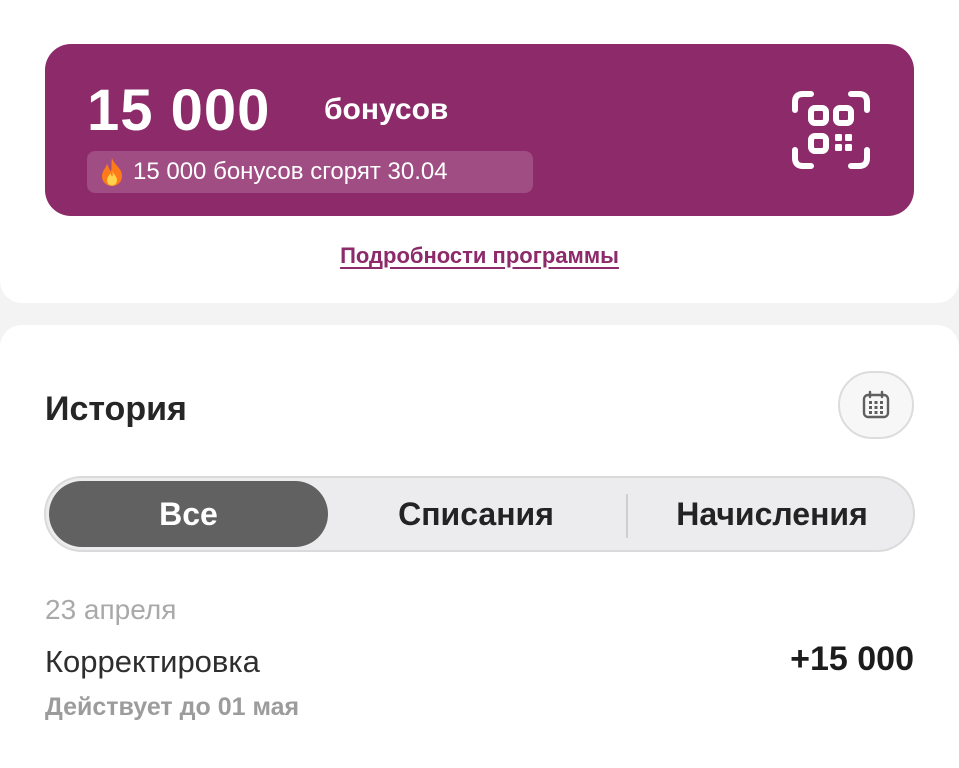  I want to click on tab-all: Все, so click(188, 514).